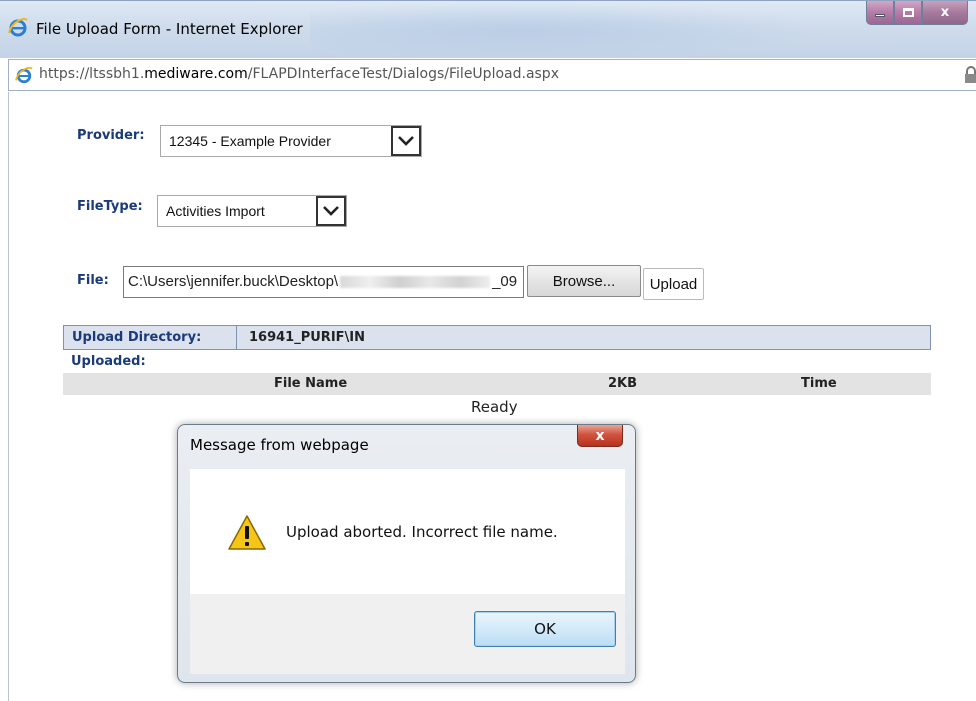  Describe the element at coordinates (880, 13) in the screenshot. I see `minimize-button` at that location.